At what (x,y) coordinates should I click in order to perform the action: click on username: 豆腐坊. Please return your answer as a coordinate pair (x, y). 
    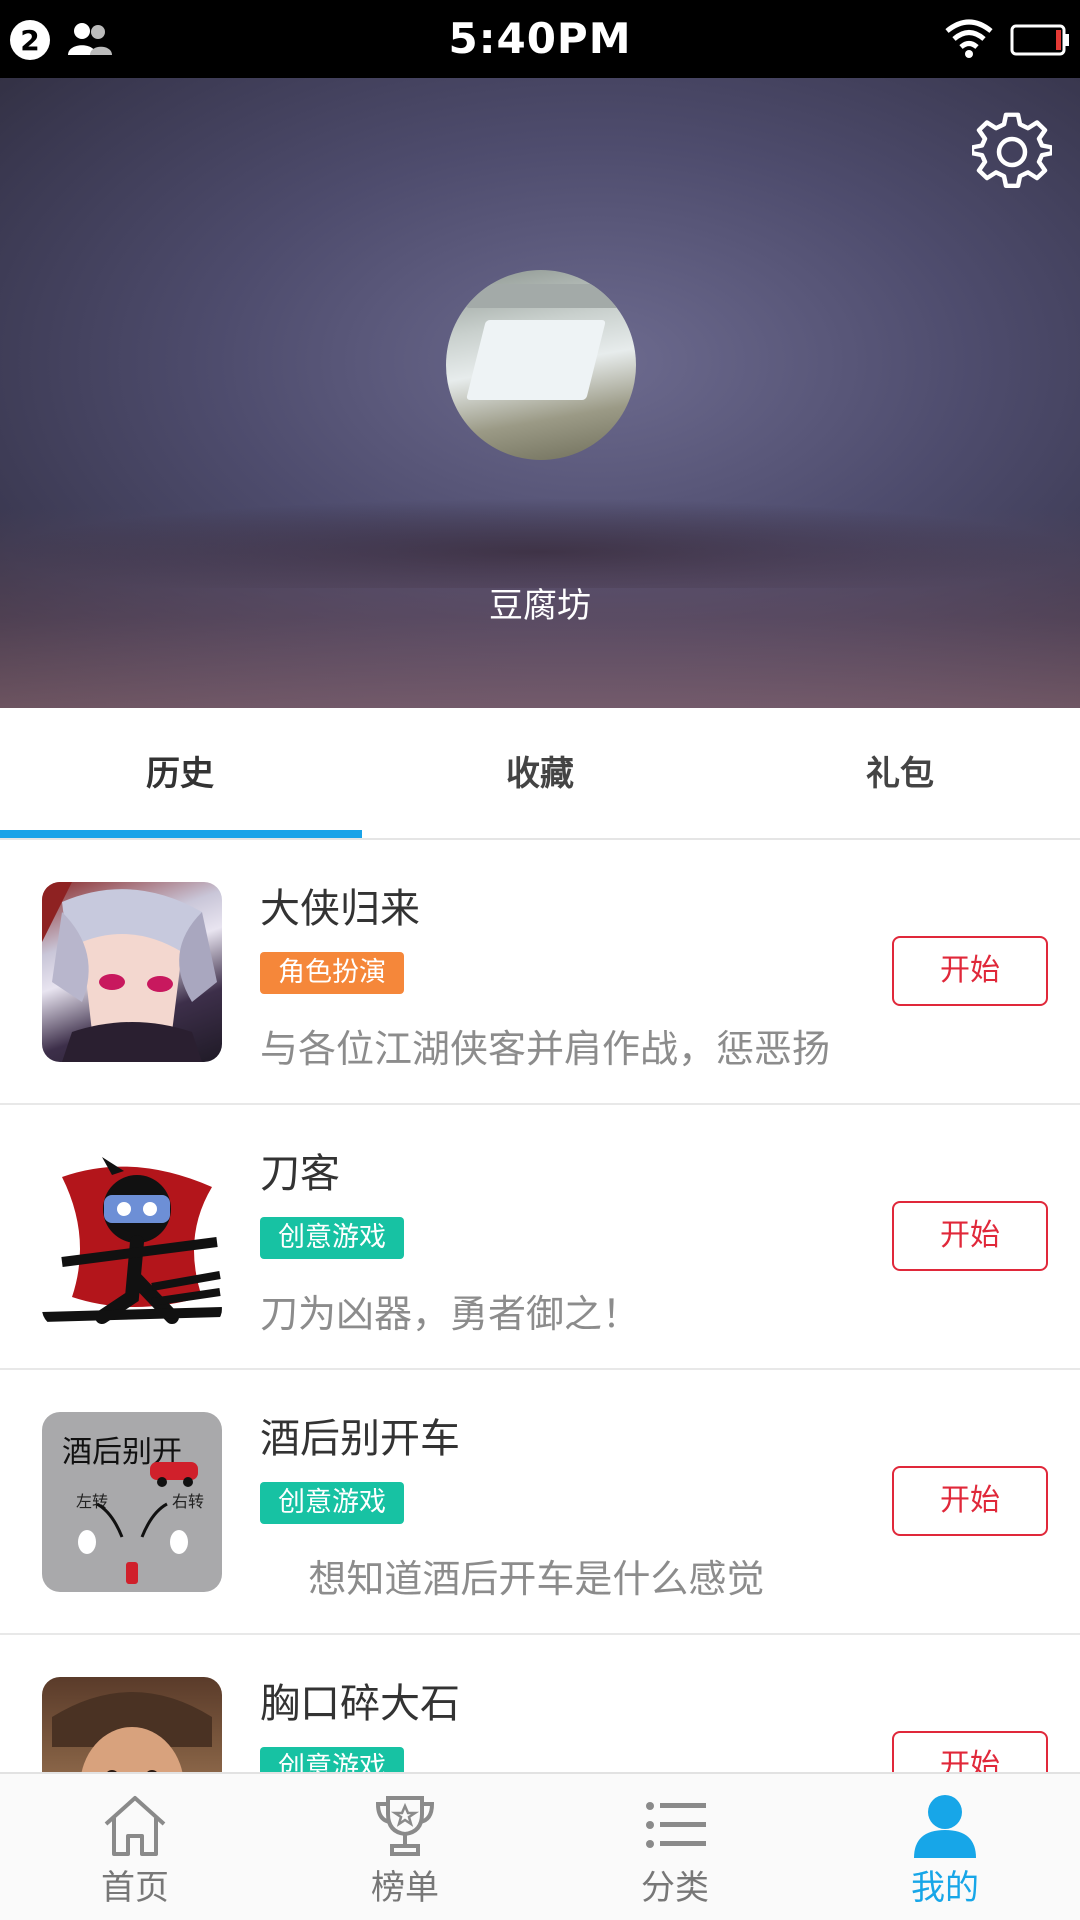
    Looking at the image, I should click on (540, 606).